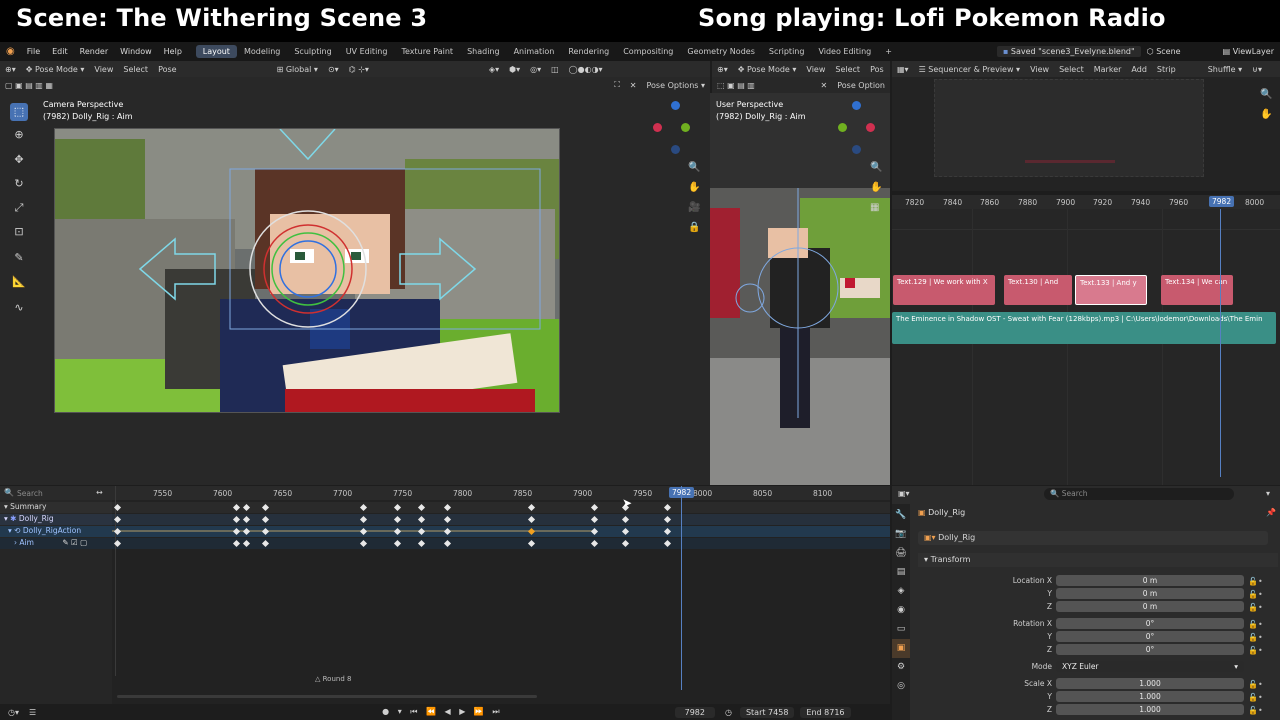 The image size is (1280, 720). What do you see at coordinates (856, 129) in the screenshot?
I see `right-navigation-gizmo` at bounding box center [856, 129].